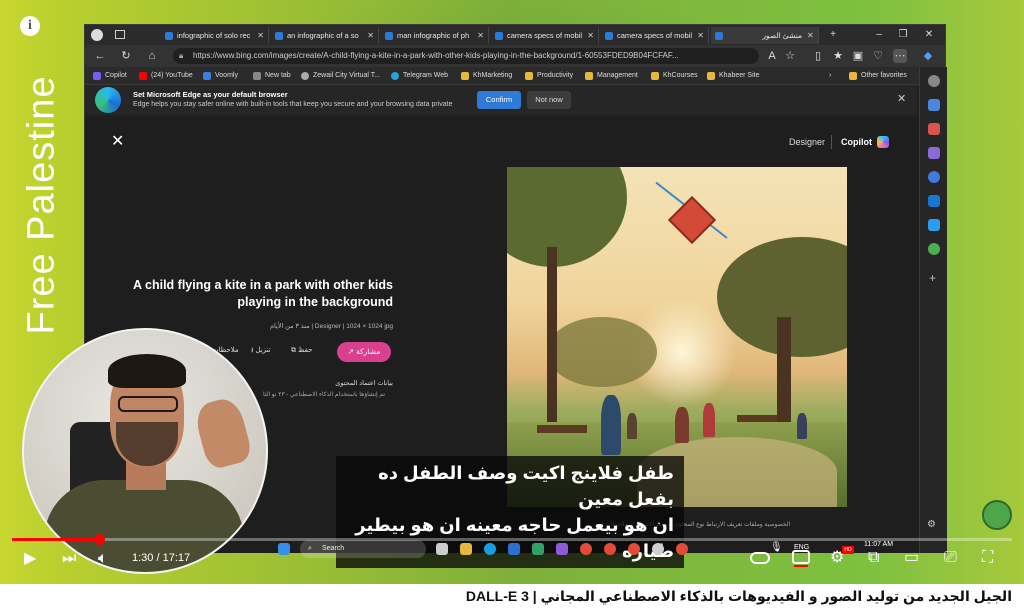 The height and width of the screenshot is (616, 1024). I want to click on copilot-sidebar-icon: ◆, so click(928, 56).